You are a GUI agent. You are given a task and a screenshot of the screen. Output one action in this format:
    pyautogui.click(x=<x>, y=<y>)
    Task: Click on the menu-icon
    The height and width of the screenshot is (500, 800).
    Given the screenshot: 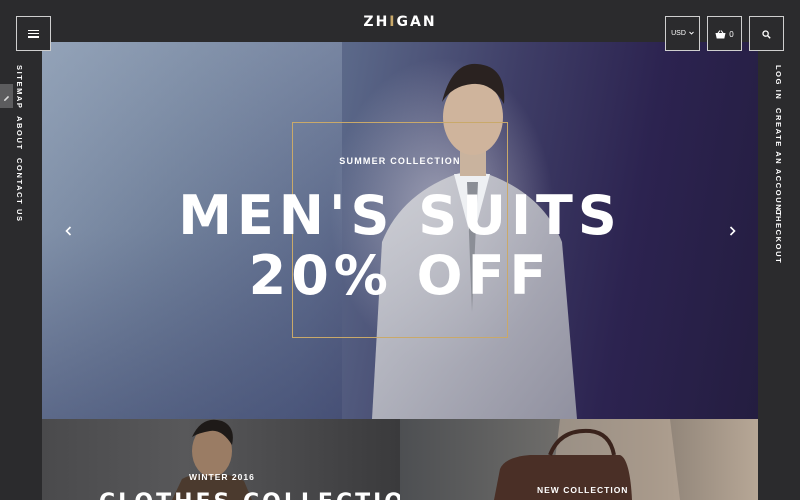 What is the action you would take?
    pyautogui.click(x=33, y=33)
    